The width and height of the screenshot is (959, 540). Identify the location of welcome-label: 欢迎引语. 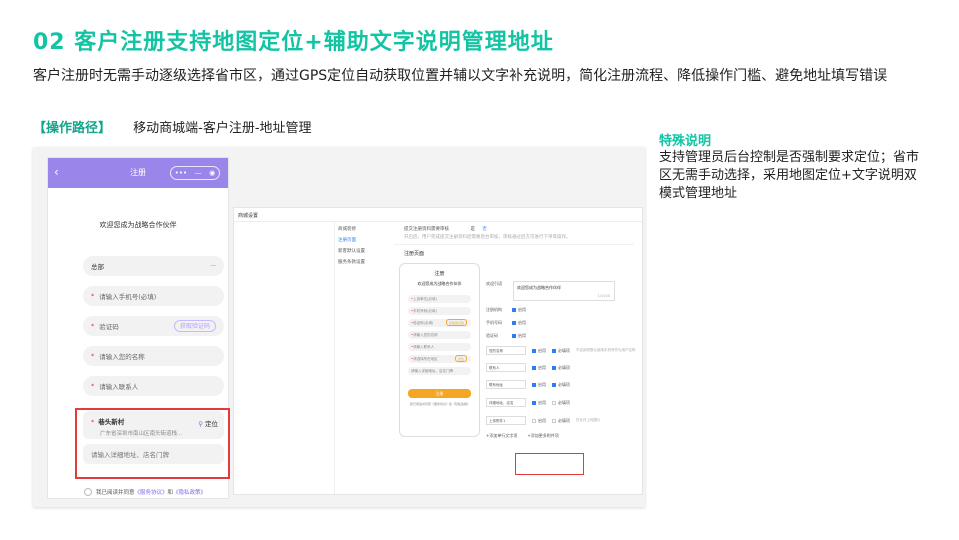
(494, 283).